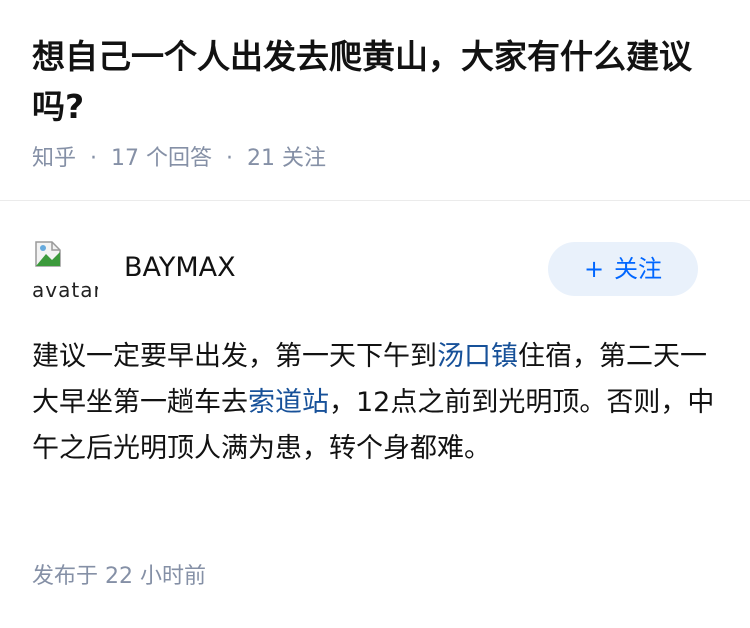  Describe the element at coordinates (375, 269) in the screenshot. I see `author-row: avatar BAYMAX + 关注` at that location.